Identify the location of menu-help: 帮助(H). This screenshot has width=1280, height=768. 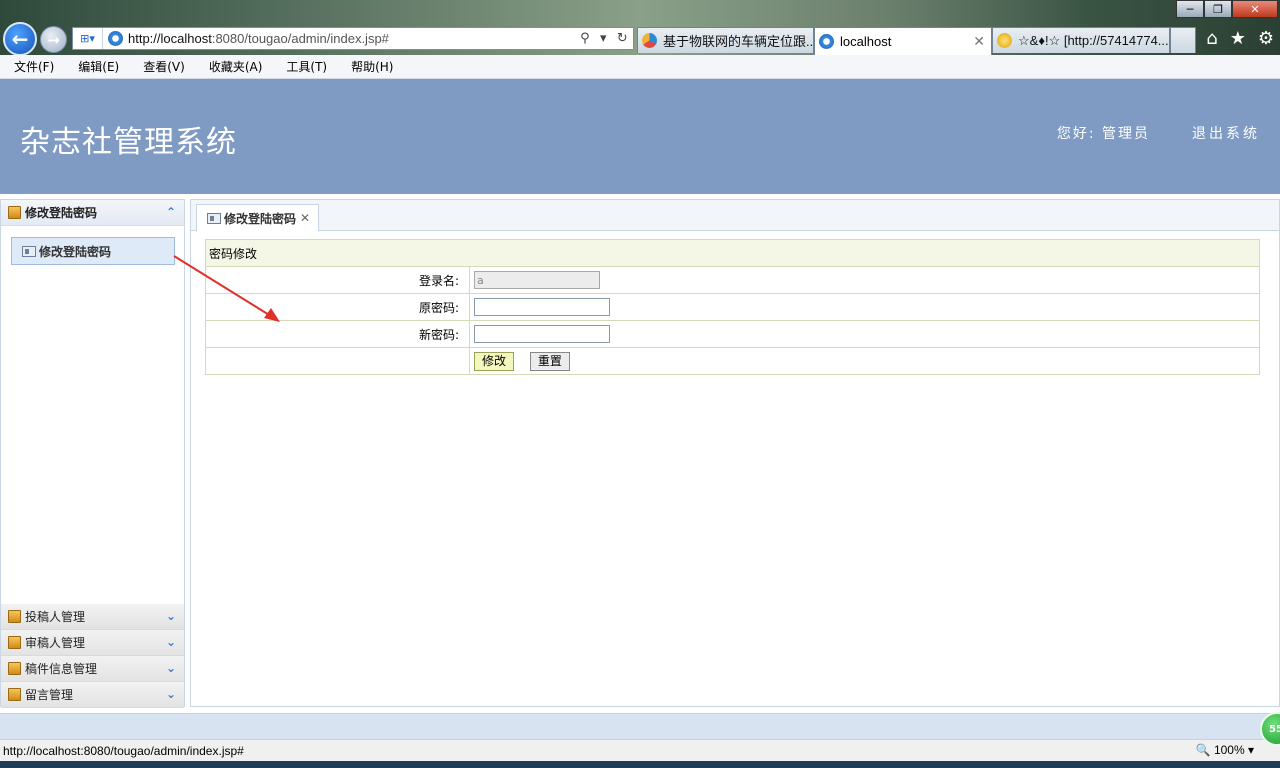
(372, 66).